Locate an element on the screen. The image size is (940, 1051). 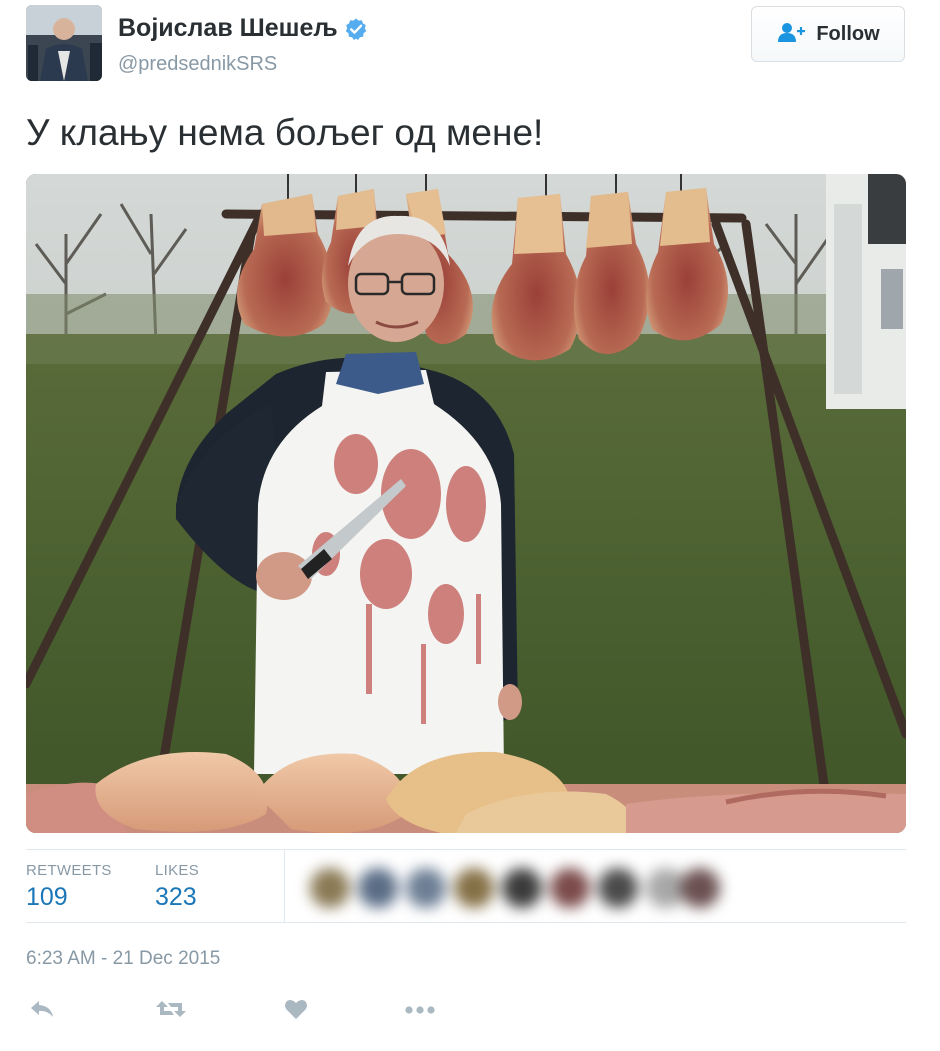
likes-count: 323 is located at coordinates (176, 897).